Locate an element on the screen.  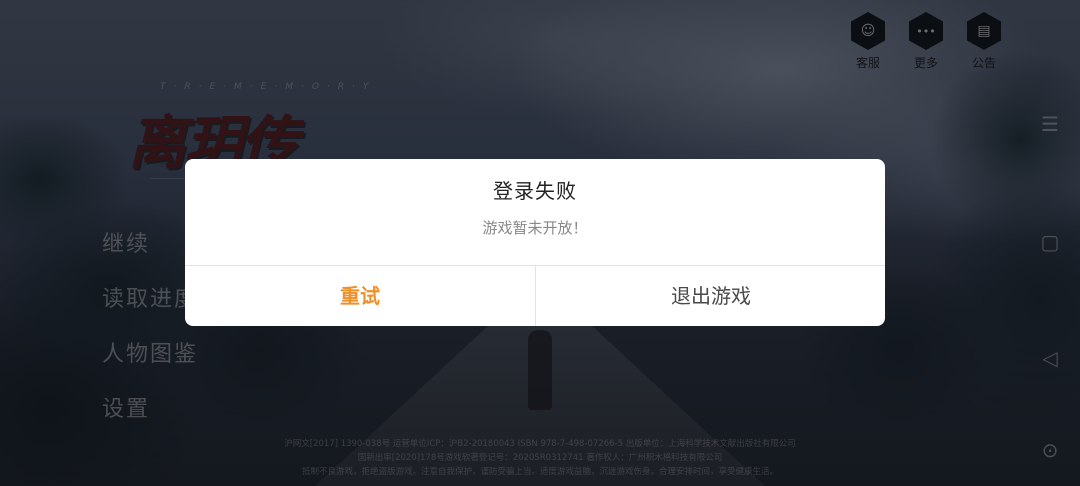
dialog-title: 登录失败 is located at coordinates (535, 191).